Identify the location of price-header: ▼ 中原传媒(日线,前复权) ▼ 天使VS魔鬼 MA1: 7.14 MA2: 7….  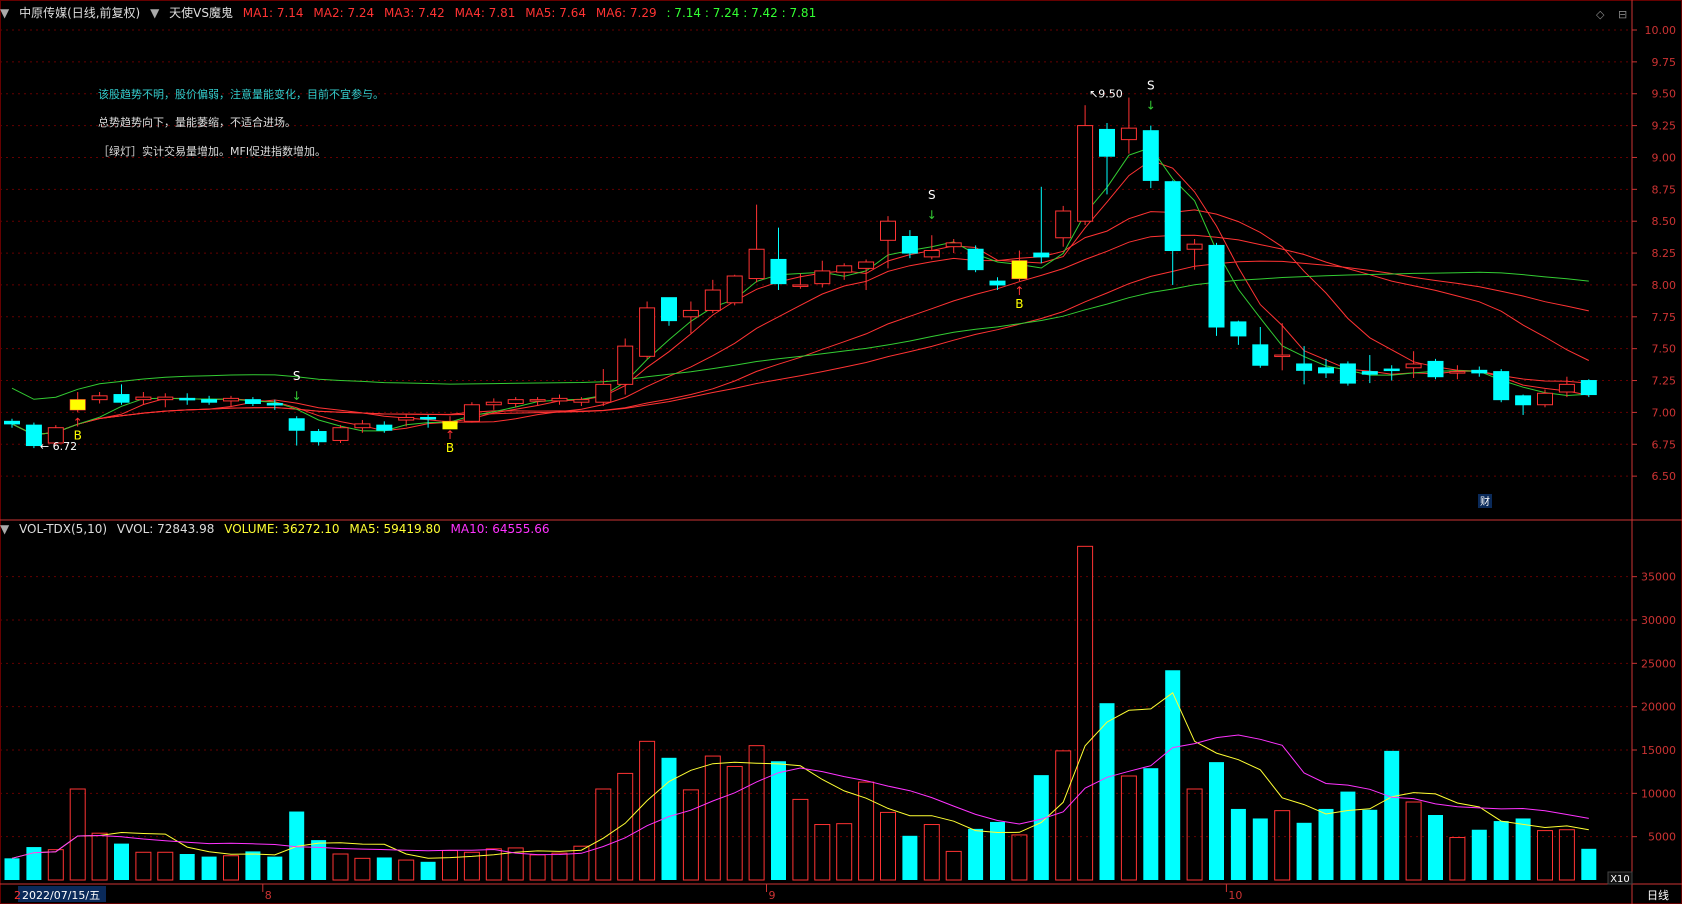
(411, 13).